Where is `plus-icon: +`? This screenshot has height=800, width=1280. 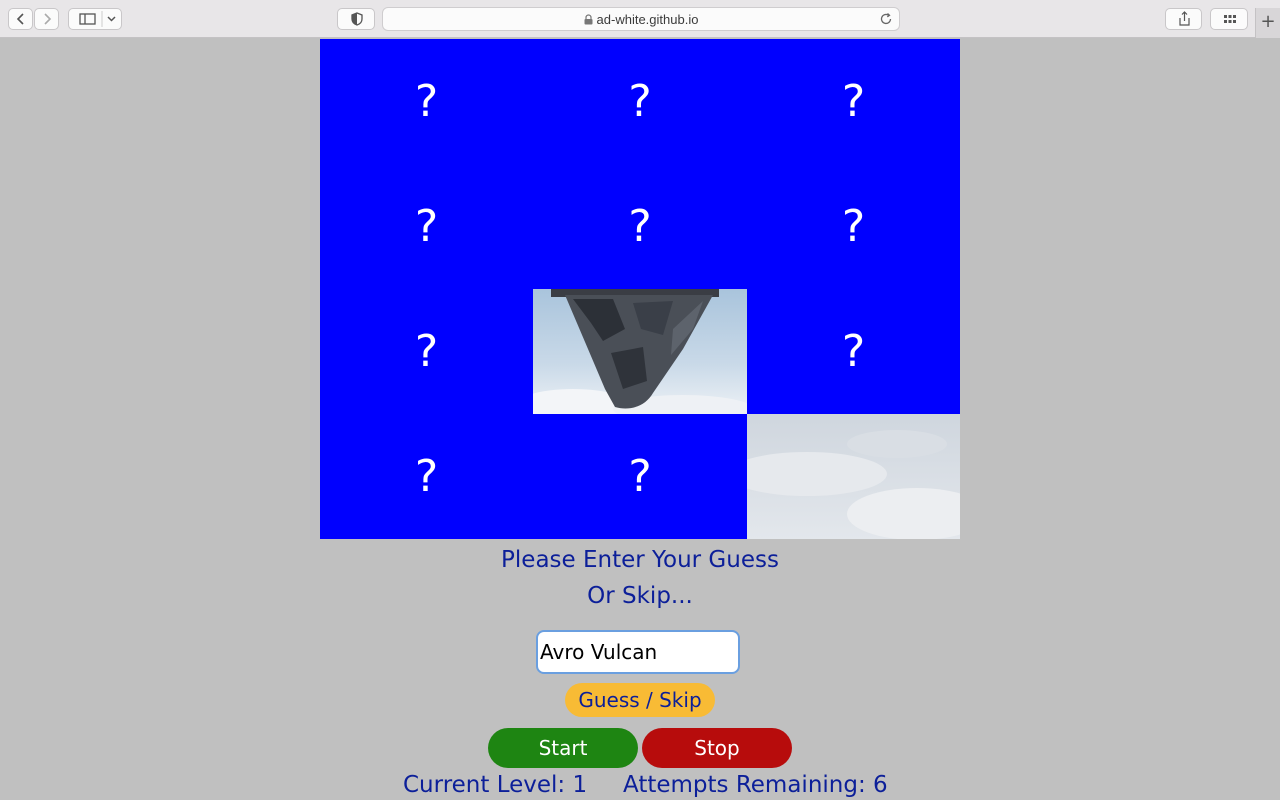 plus-icon: + is located at coordinates (1268, 21).